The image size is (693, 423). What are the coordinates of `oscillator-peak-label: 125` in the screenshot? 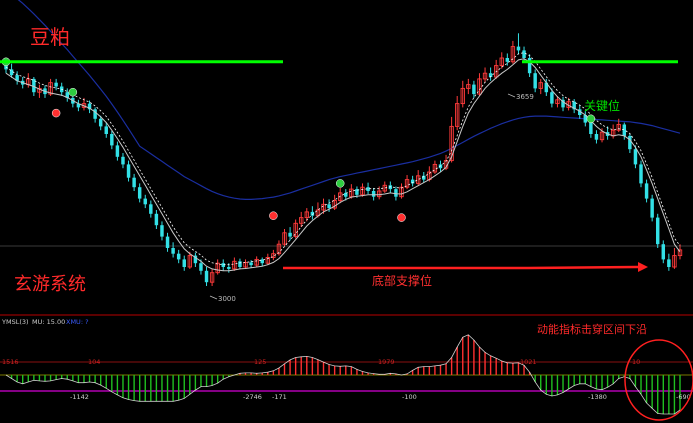 It's located at (260, 362).